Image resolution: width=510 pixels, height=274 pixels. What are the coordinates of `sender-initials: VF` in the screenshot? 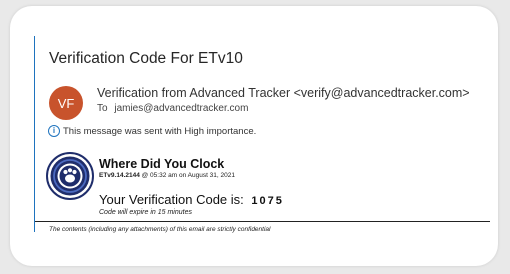 It's located at (66, 103).